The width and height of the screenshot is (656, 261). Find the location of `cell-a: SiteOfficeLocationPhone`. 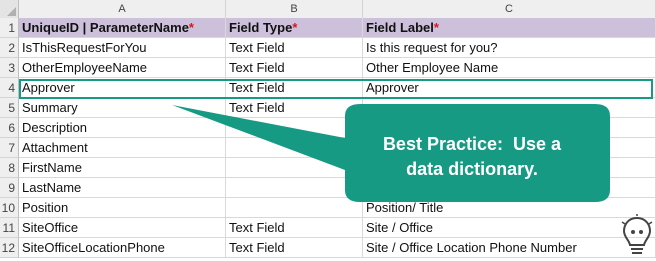

cell-a: SiteOfficeLocationPhone is located at coordinates (122, 248).